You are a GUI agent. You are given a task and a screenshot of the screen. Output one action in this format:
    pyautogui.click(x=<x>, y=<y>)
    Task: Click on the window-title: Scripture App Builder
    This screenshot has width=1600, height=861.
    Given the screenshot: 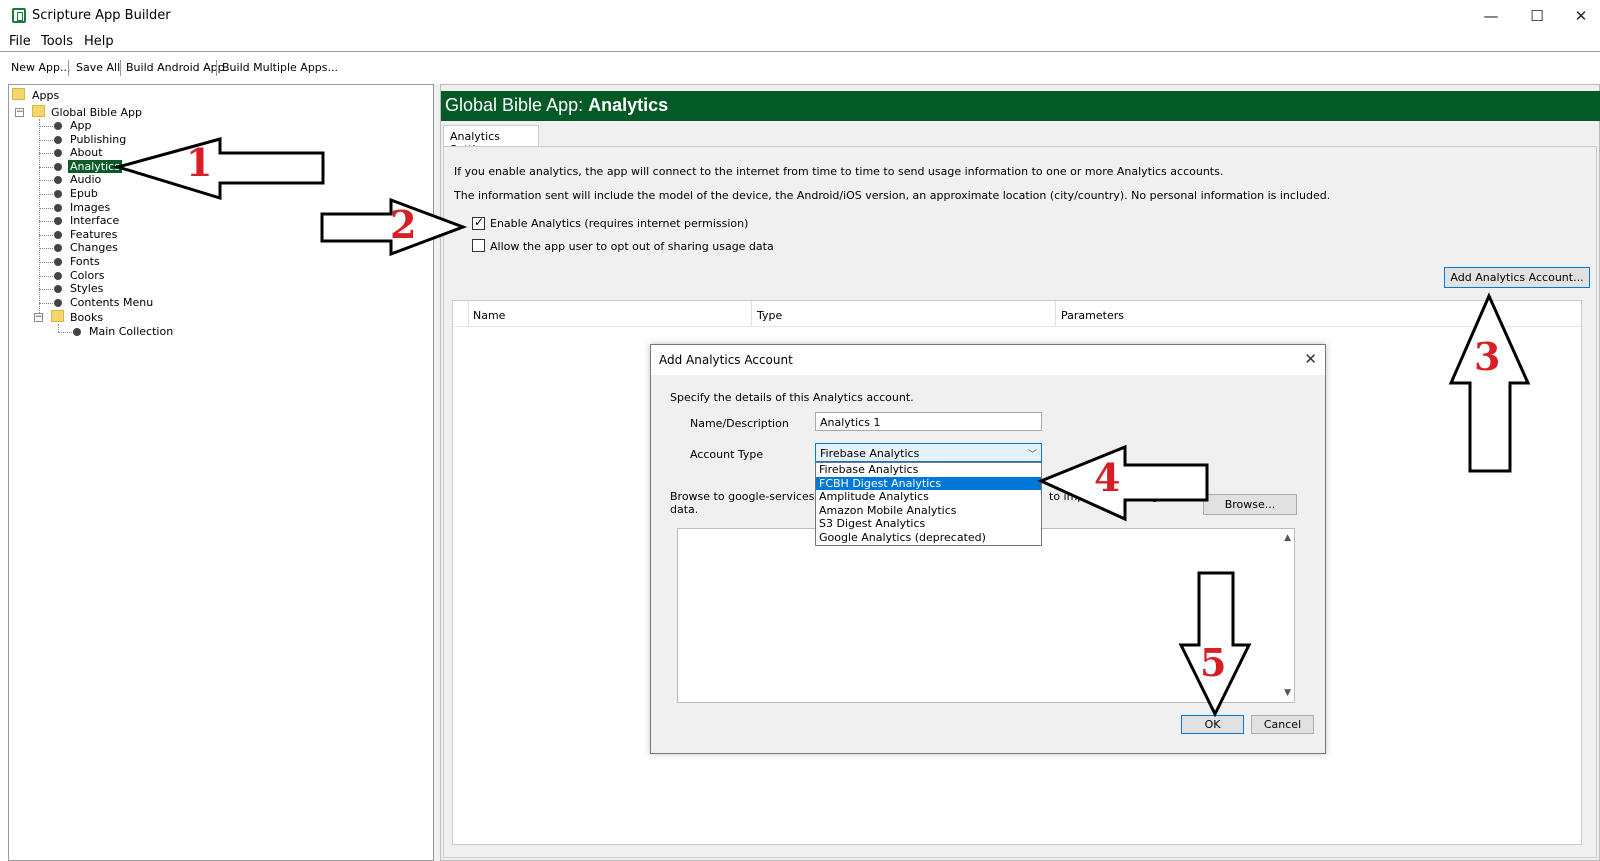 What is the action you would take?
    pyautogui.click(x=101, y=15)
    